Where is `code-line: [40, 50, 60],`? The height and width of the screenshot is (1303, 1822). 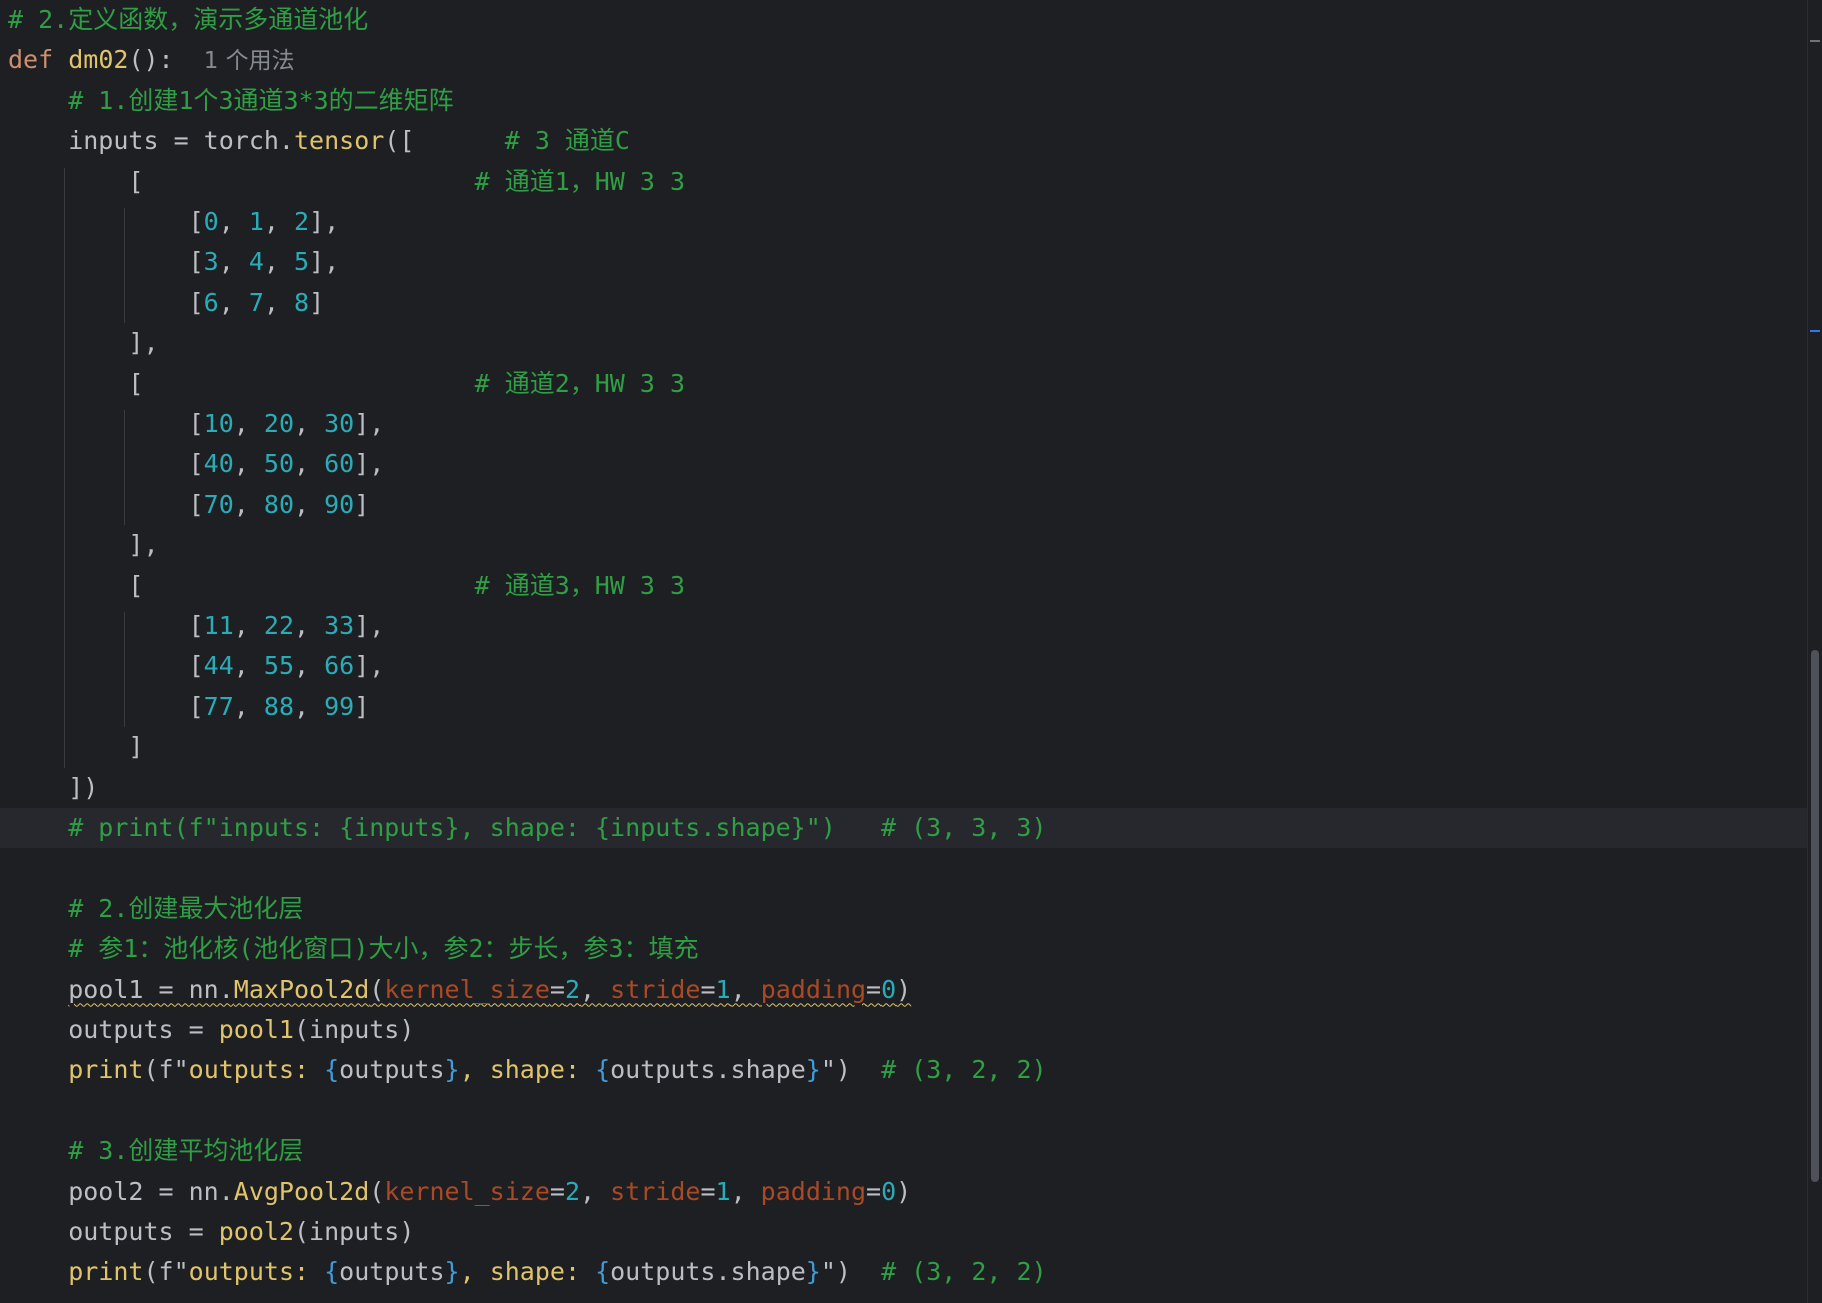
code-line: [40, 50, 60], is located at coordinates (904, 464).